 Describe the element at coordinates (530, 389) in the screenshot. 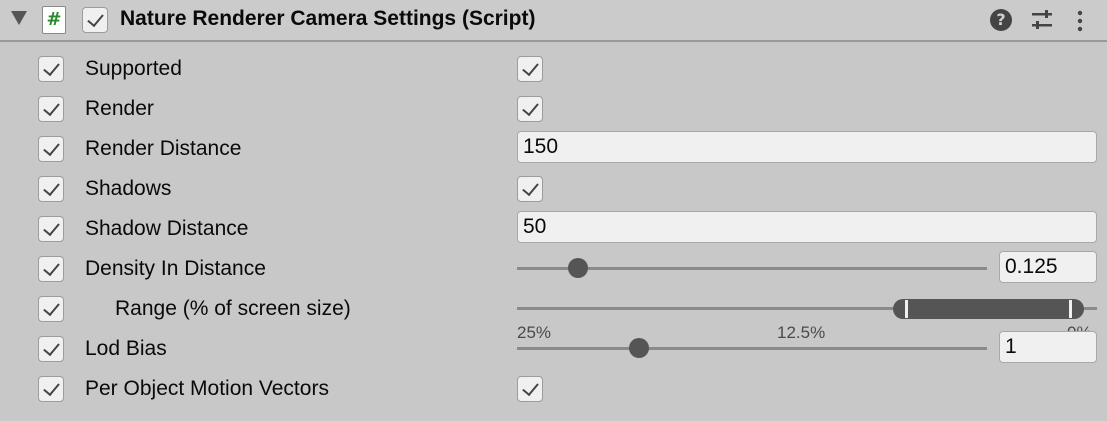

I see `motion-vectors-toggle` at that location.